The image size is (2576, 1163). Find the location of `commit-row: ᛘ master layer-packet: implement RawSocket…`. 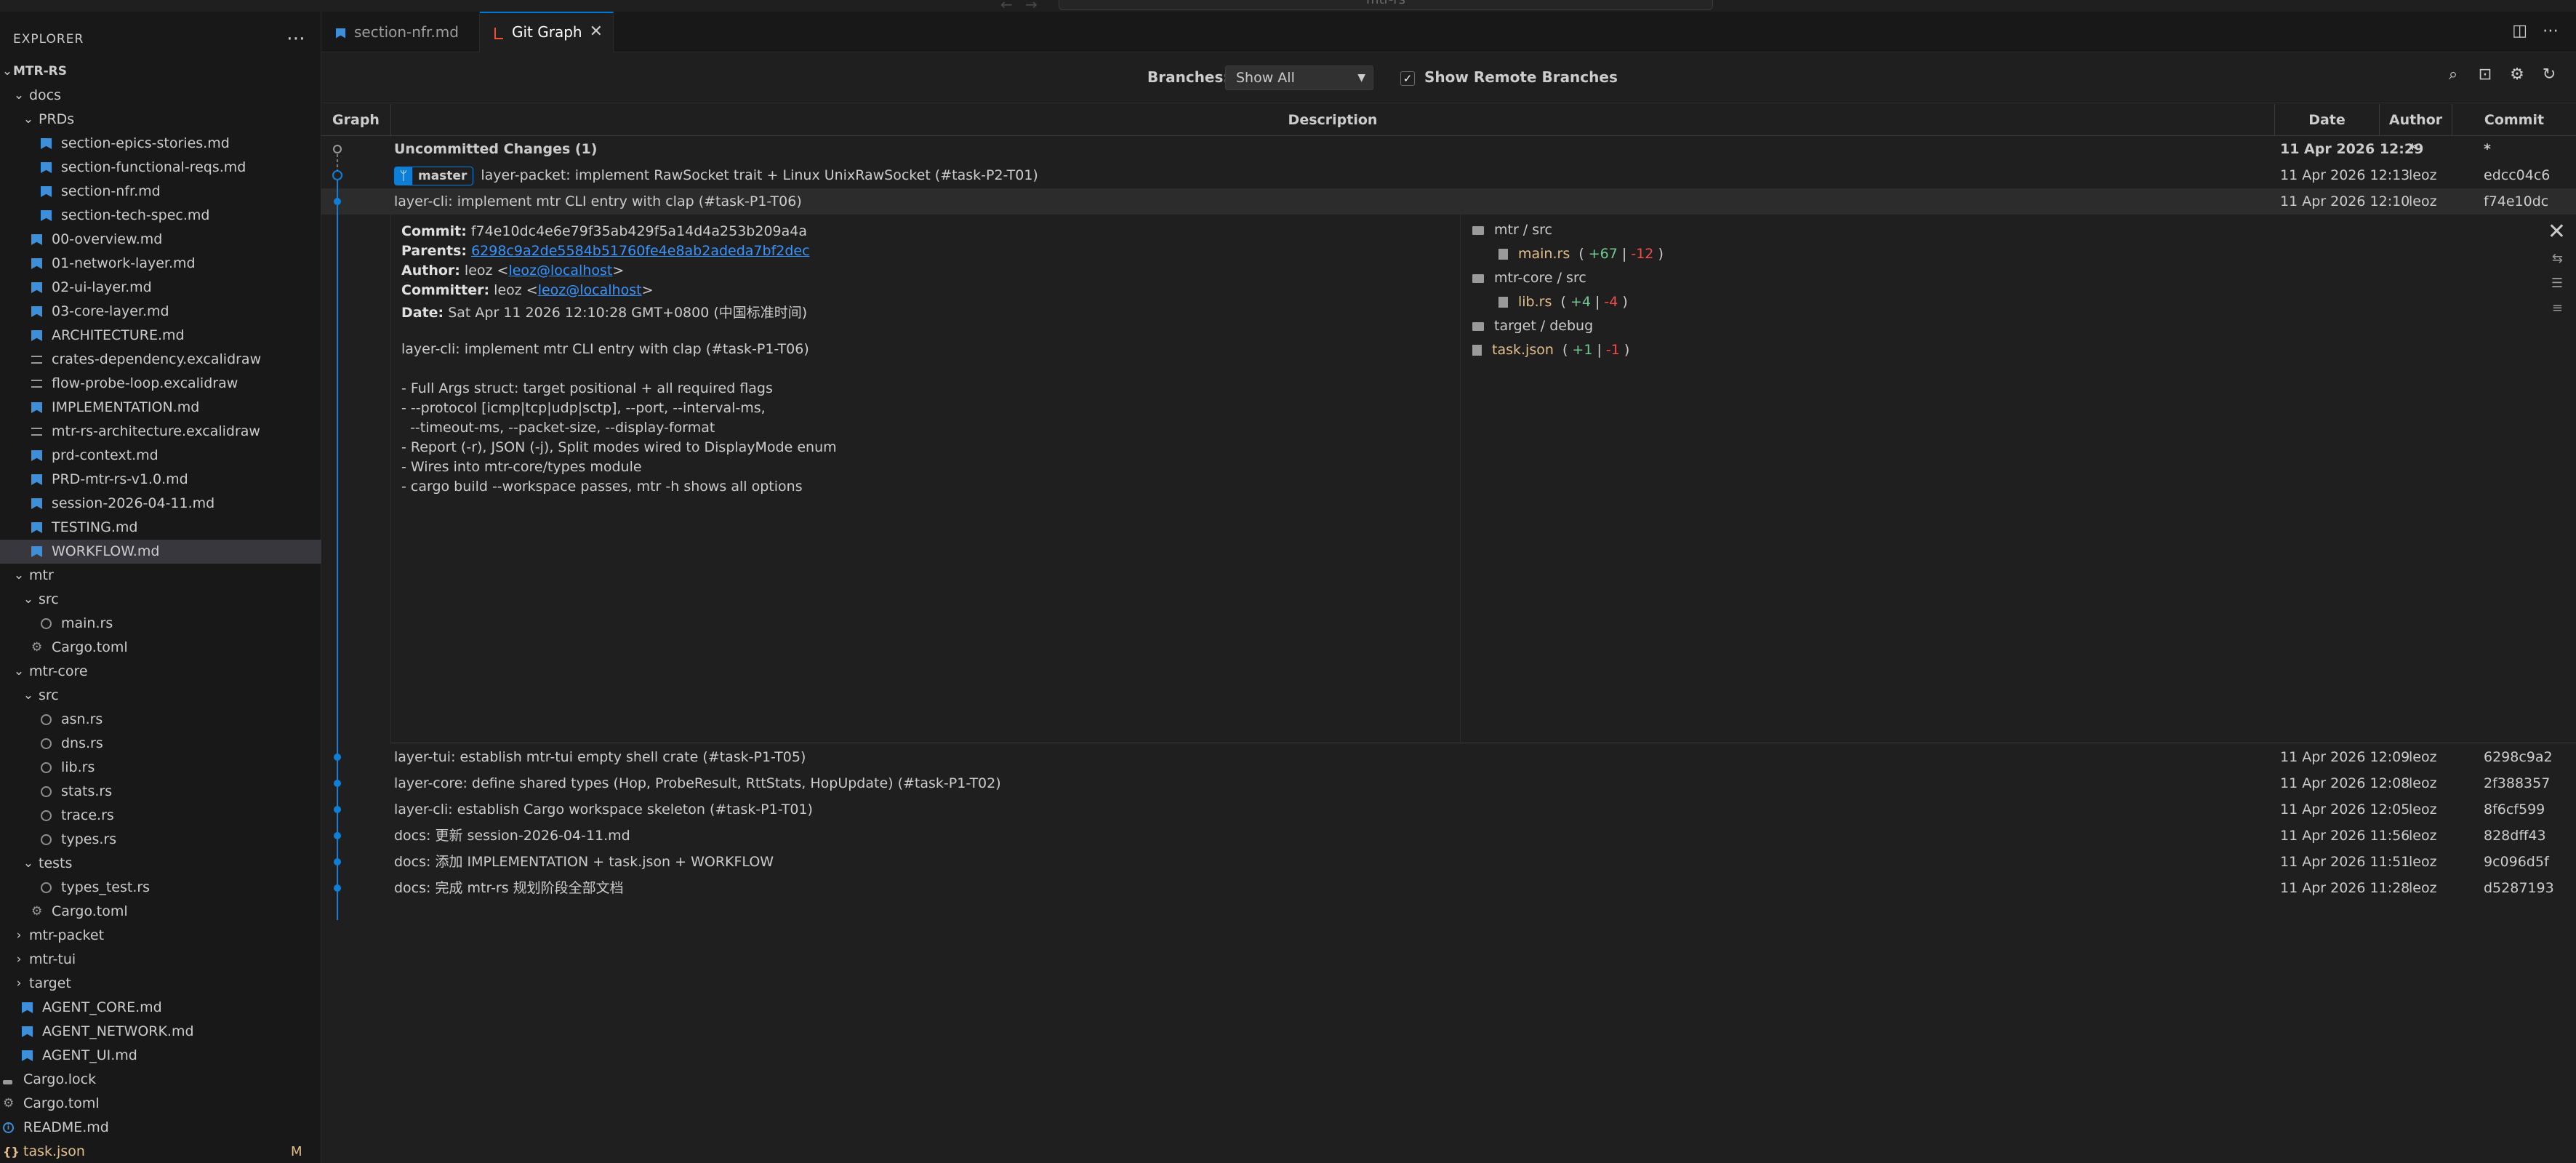

commit-row: ᛘ master layer-packet: implement RawSocket… is located at coordinates (1449, 175).